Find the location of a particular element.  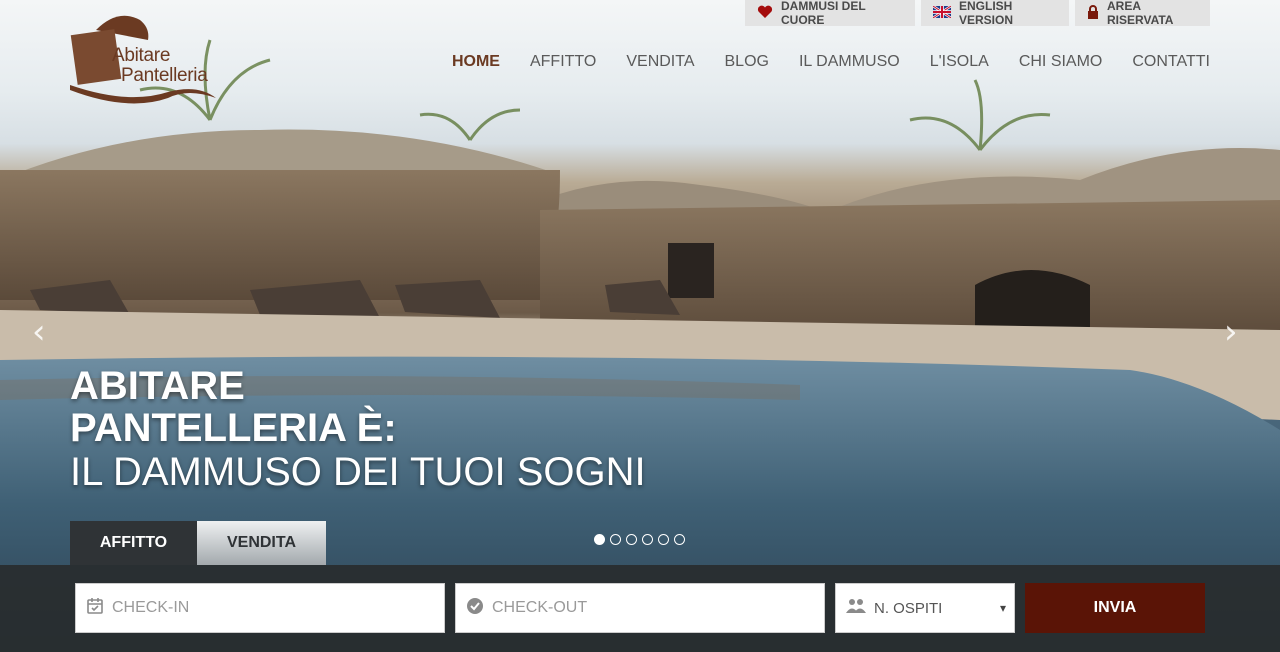

nav-chi-siamo: CHI SIAMO is located at coordinates (1061, 62).